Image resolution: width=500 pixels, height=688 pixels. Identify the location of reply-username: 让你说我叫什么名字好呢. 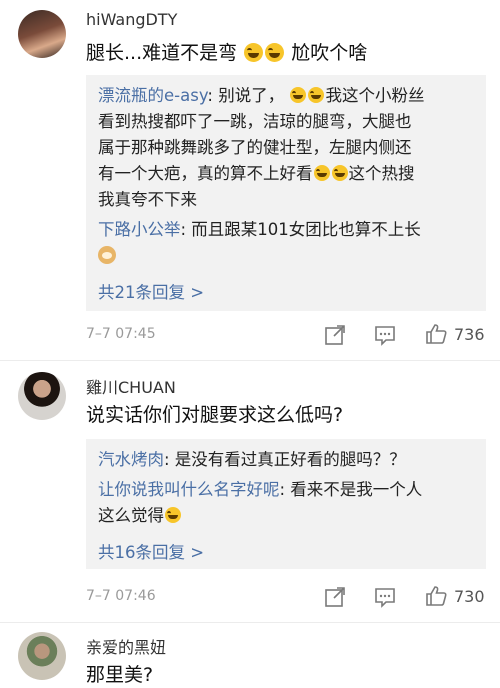
(189, 489).